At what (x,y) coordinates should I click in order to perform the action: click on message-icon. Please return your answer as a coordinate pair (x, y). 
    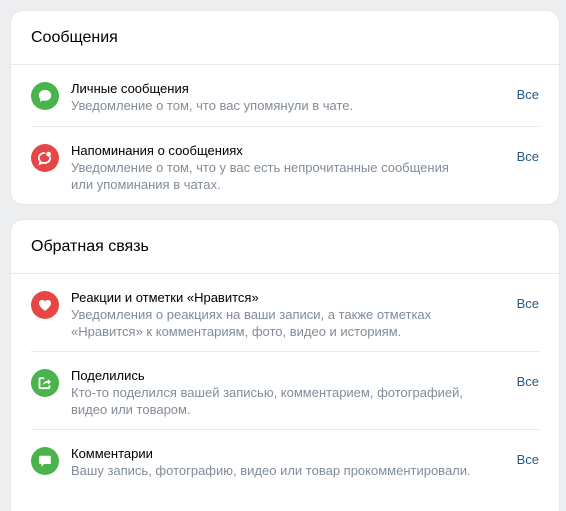
    Looking at the image, I should click on (45, 96).